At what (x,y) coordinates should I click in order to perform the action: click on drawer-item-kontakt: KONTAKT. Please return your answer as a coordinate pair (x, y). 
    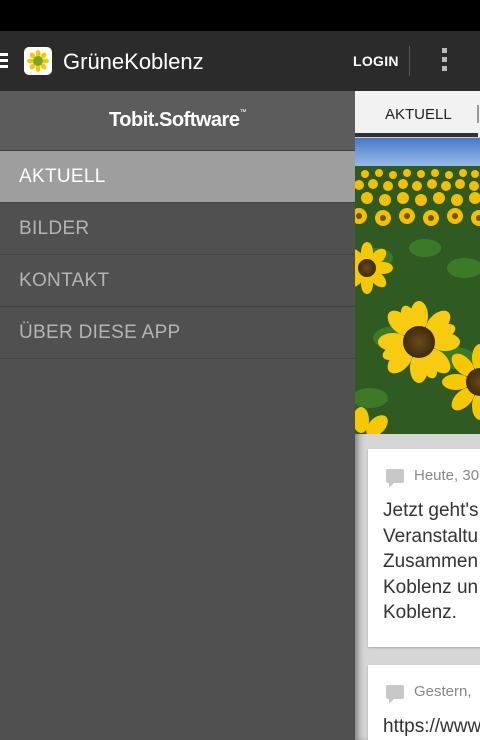
    Looking at the image, I should click on (177, 281).